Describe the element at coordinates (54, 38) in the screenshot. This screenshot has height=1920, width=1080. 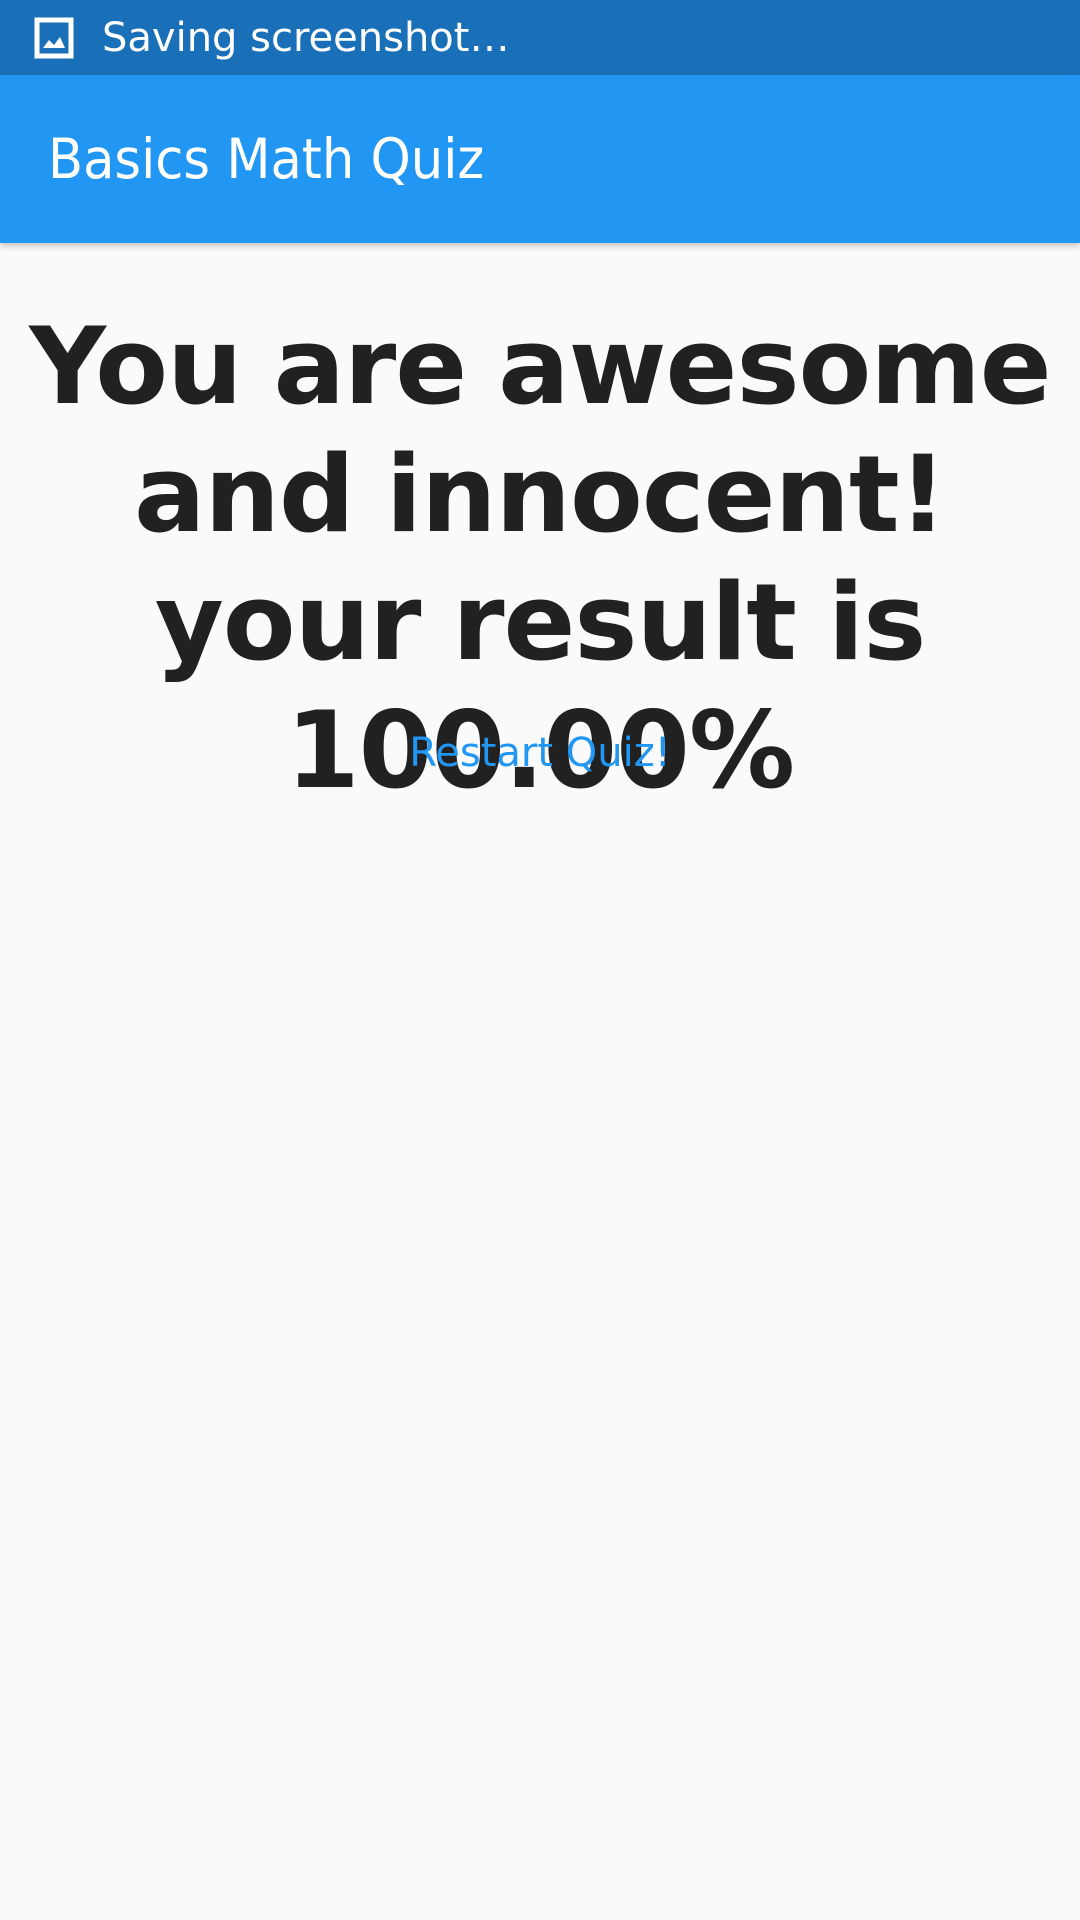
I see `image-icon` at that location.